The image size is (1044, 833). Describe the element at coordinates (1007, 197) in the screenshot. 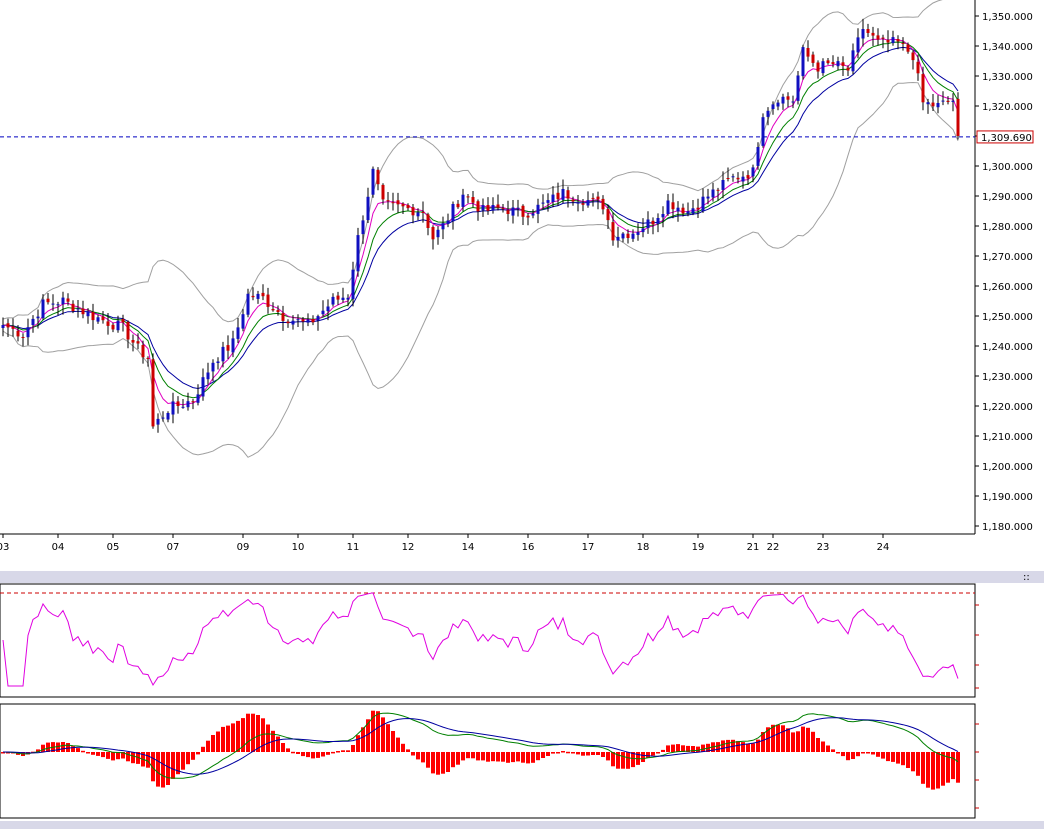

I see `y-tick-label: 1,290.000` at that location.